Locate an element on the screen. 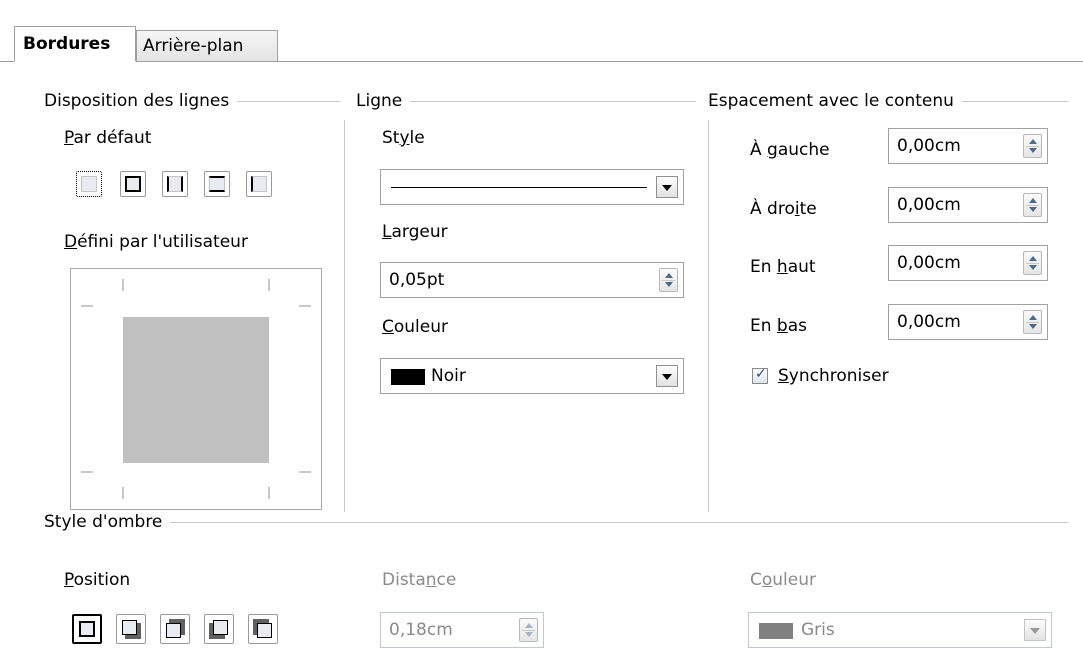  line-width-spinner is located at coordinates (668, 280).